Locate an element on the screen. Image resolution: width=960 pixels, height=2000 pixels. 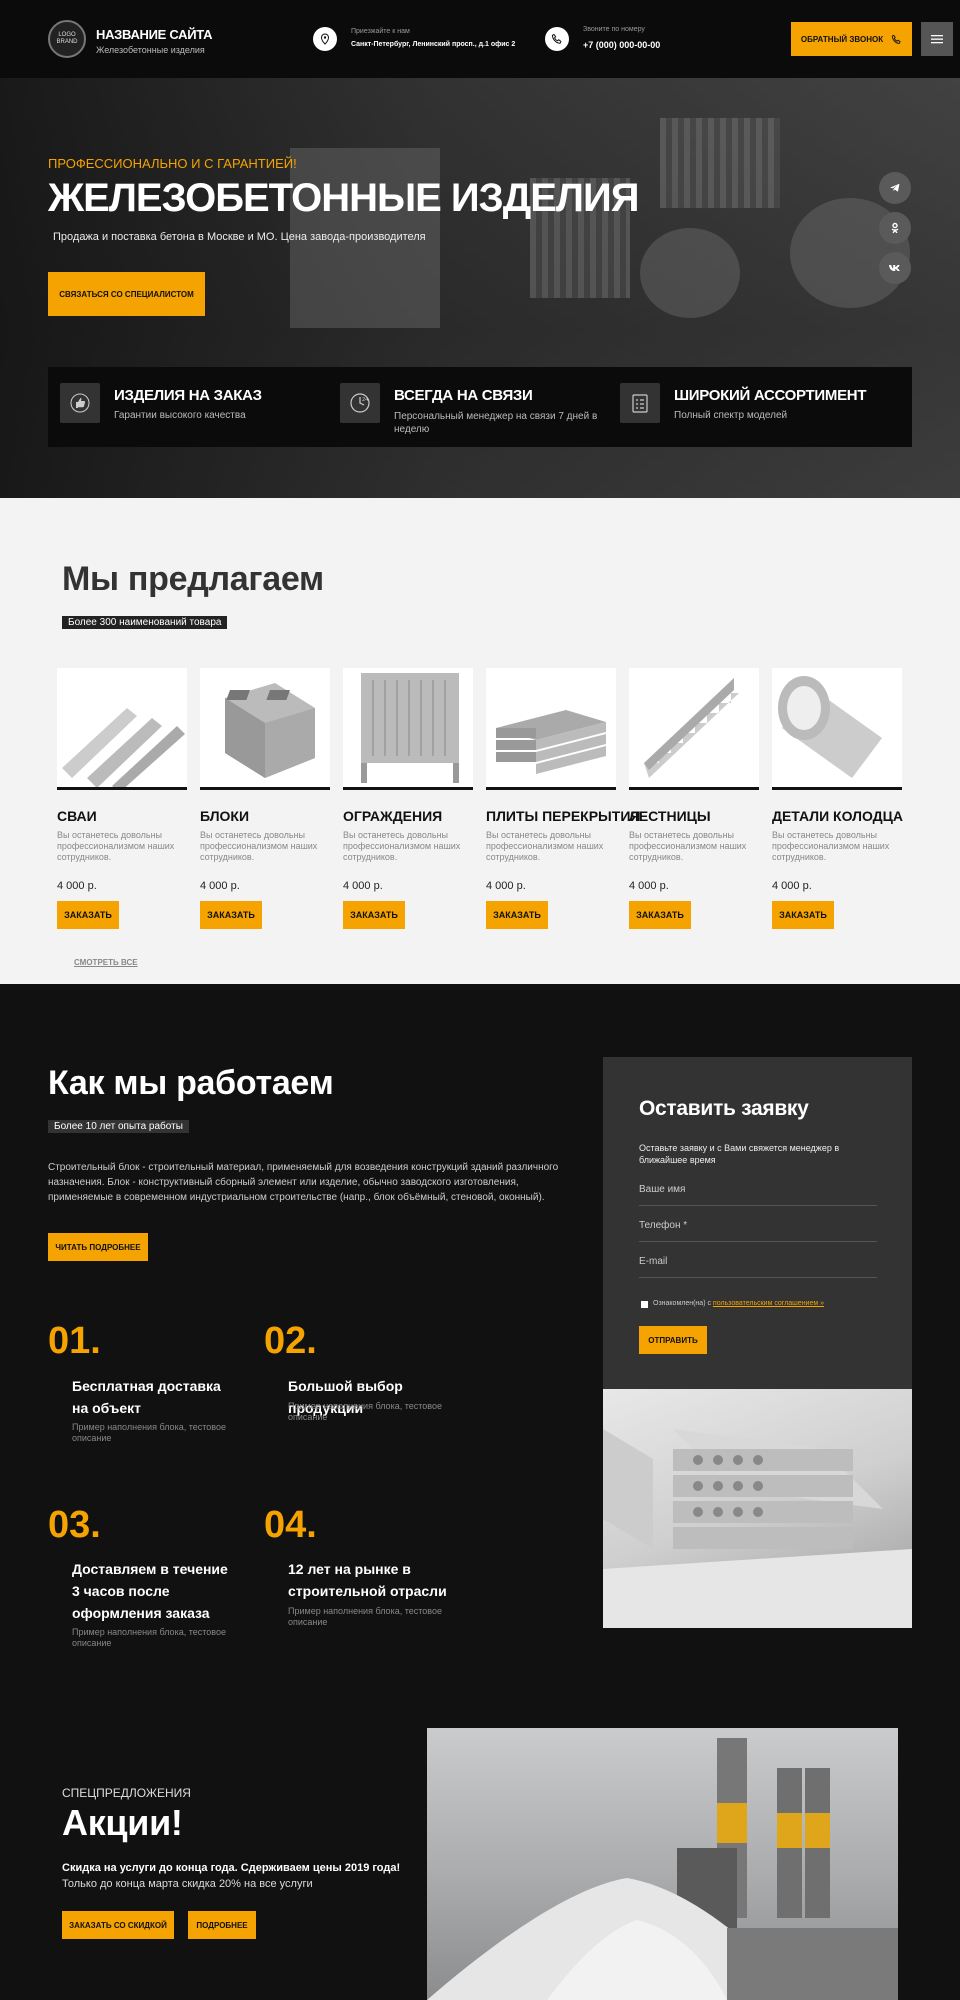
hero-title: ЖЕЛЕЗОБЕТОННЫЕ ИЗДЕЛИЯ is located at coordinates (343, 198).